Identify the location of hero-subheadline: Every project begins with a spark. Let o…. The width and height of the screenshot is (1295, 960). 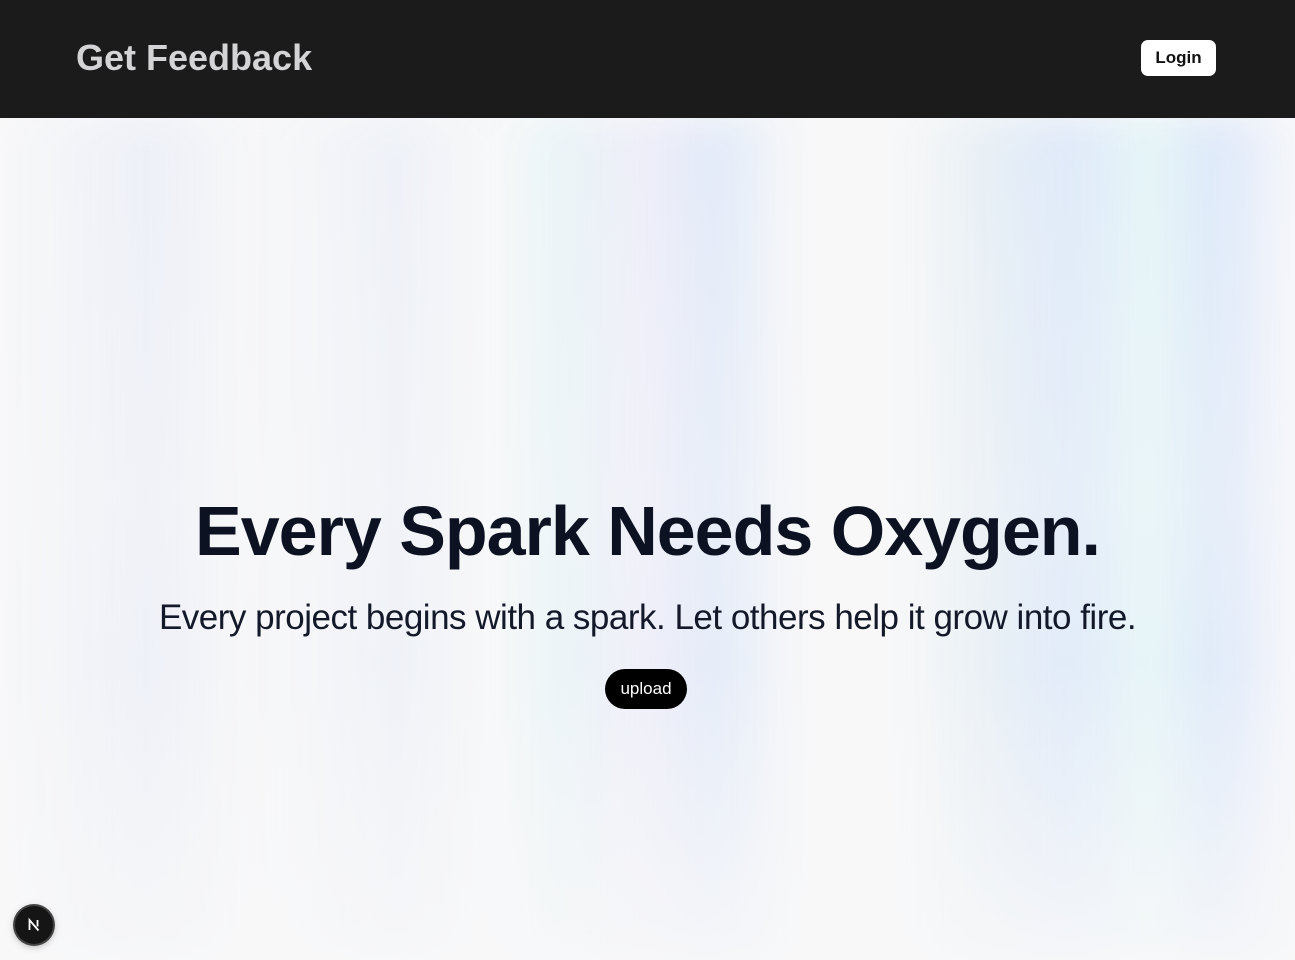
(647, 617).